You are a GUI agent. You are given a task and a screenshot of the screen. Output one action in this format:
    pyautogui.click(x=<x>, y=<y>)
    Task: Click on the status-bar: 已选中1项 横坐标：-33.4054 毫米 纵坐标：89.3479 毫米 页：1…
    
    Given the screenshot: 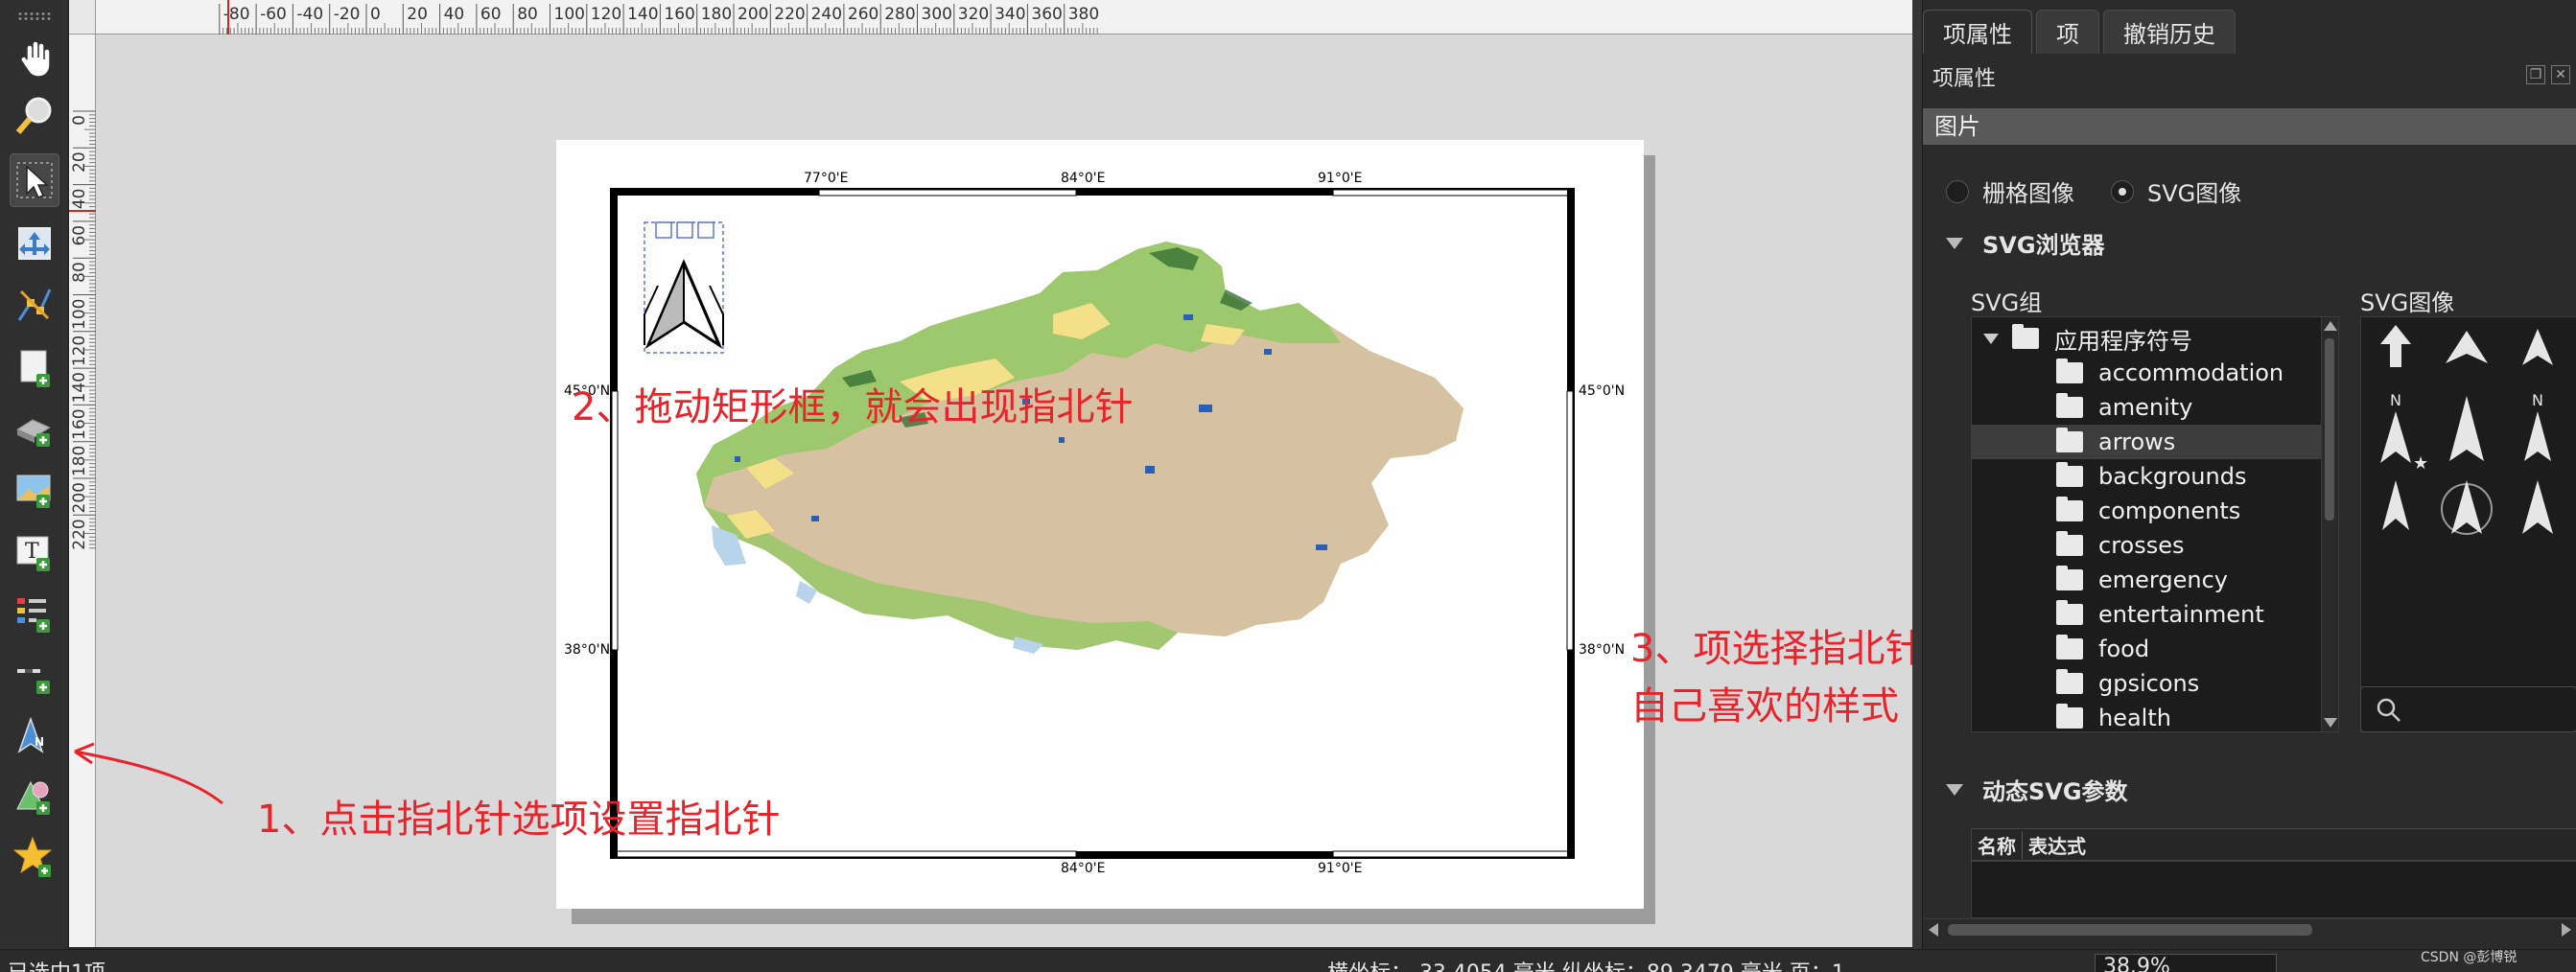 What is the action you would take?
    pyautogui.click(x=1288, y=960)
    